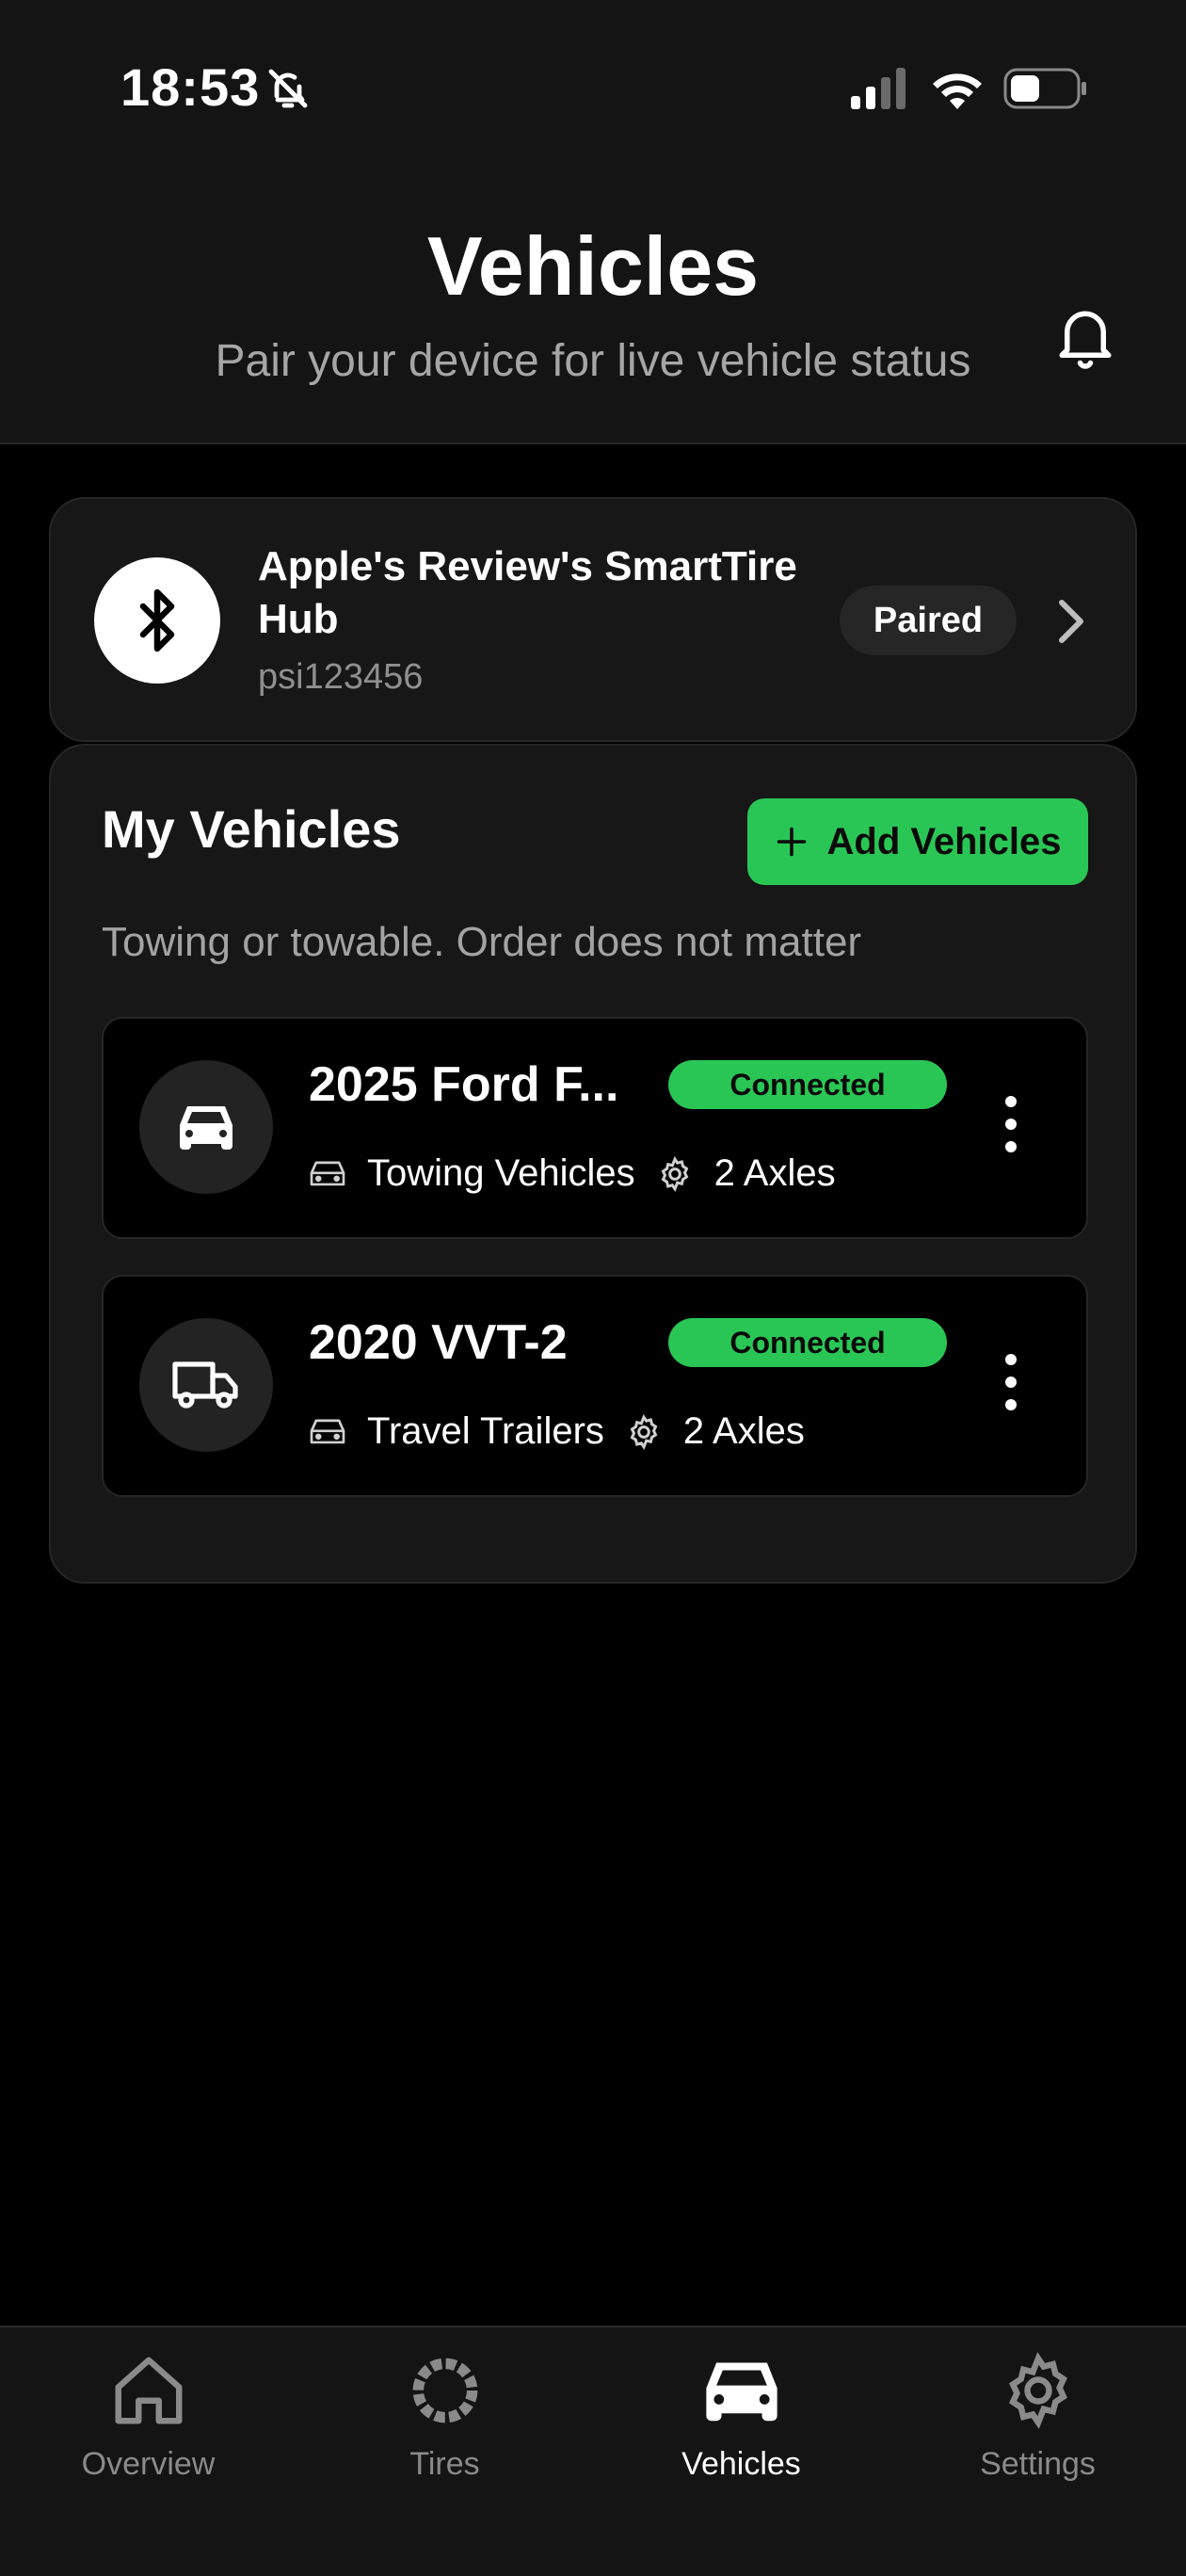  What do you see at coordinates (741, 2464) in the screenshot?
I see `tab-label: Vehicles` at bounding box center [741, 2464].